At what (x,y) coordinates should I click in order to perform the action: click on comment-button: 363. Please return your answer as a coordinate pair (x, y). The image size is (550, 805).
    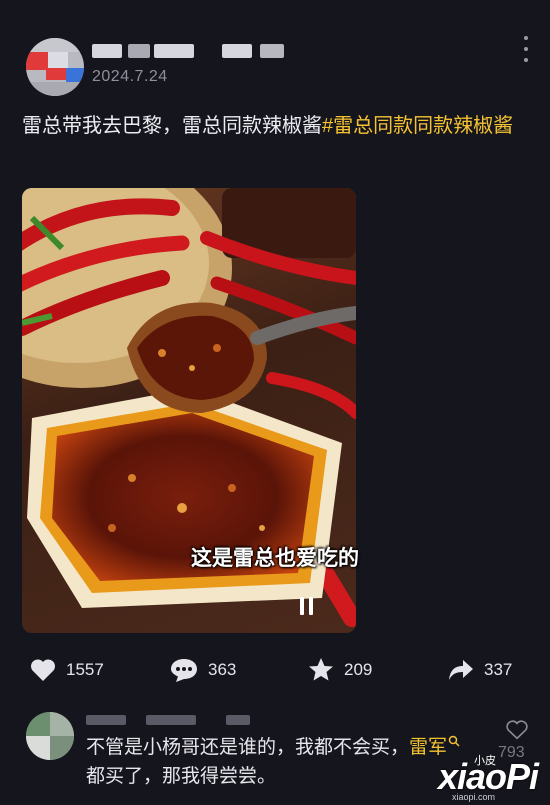
    Looking at the image, I should click on (203, 670).